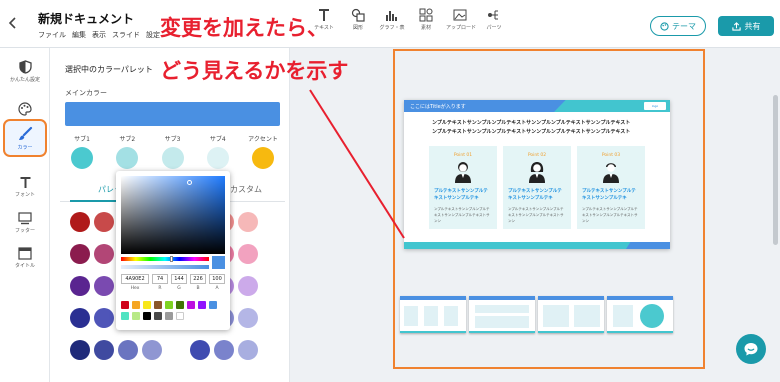 The image size is (780, 382). I want to click on sub-color-2: サブ2, so click(127, 151).